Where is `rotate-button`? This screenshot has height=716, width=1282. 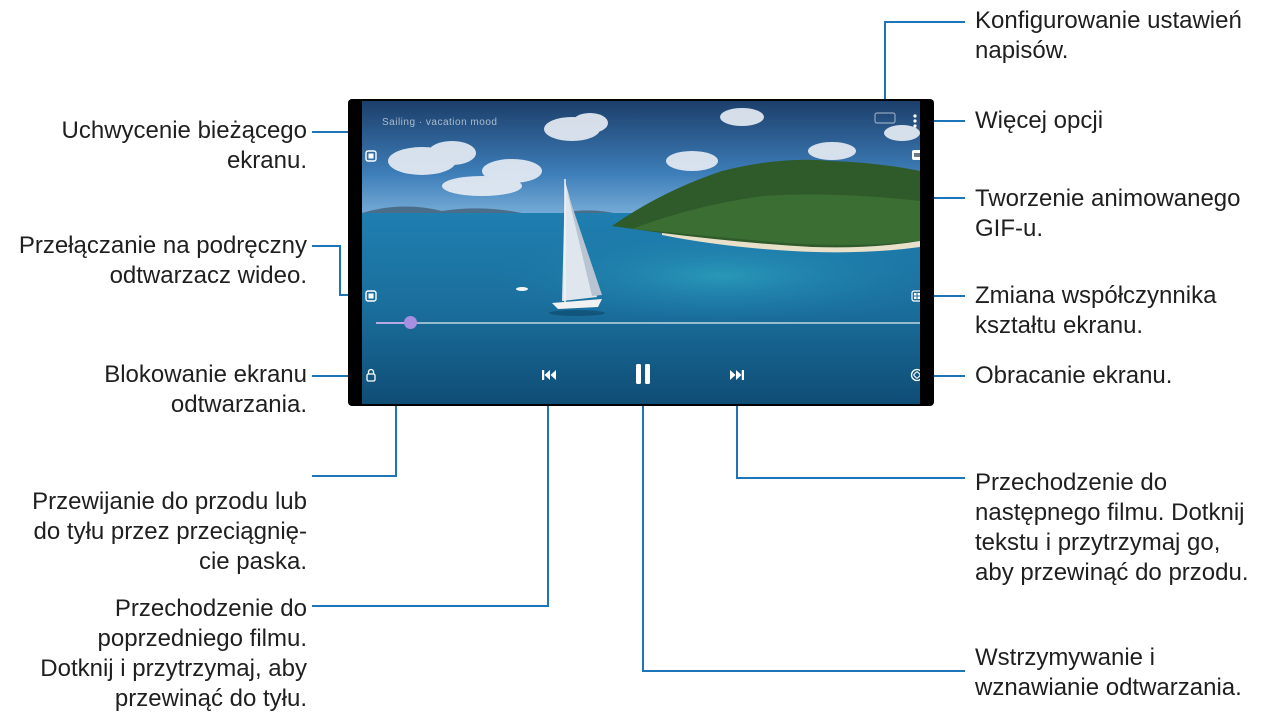 rotate-button is located at coordinates (914, 375).